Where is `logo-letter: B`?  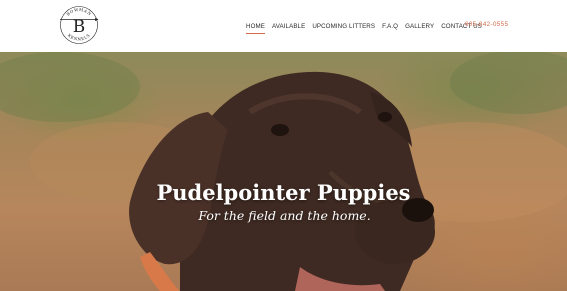 logo-letter: B is located at coordinates (79, 27).